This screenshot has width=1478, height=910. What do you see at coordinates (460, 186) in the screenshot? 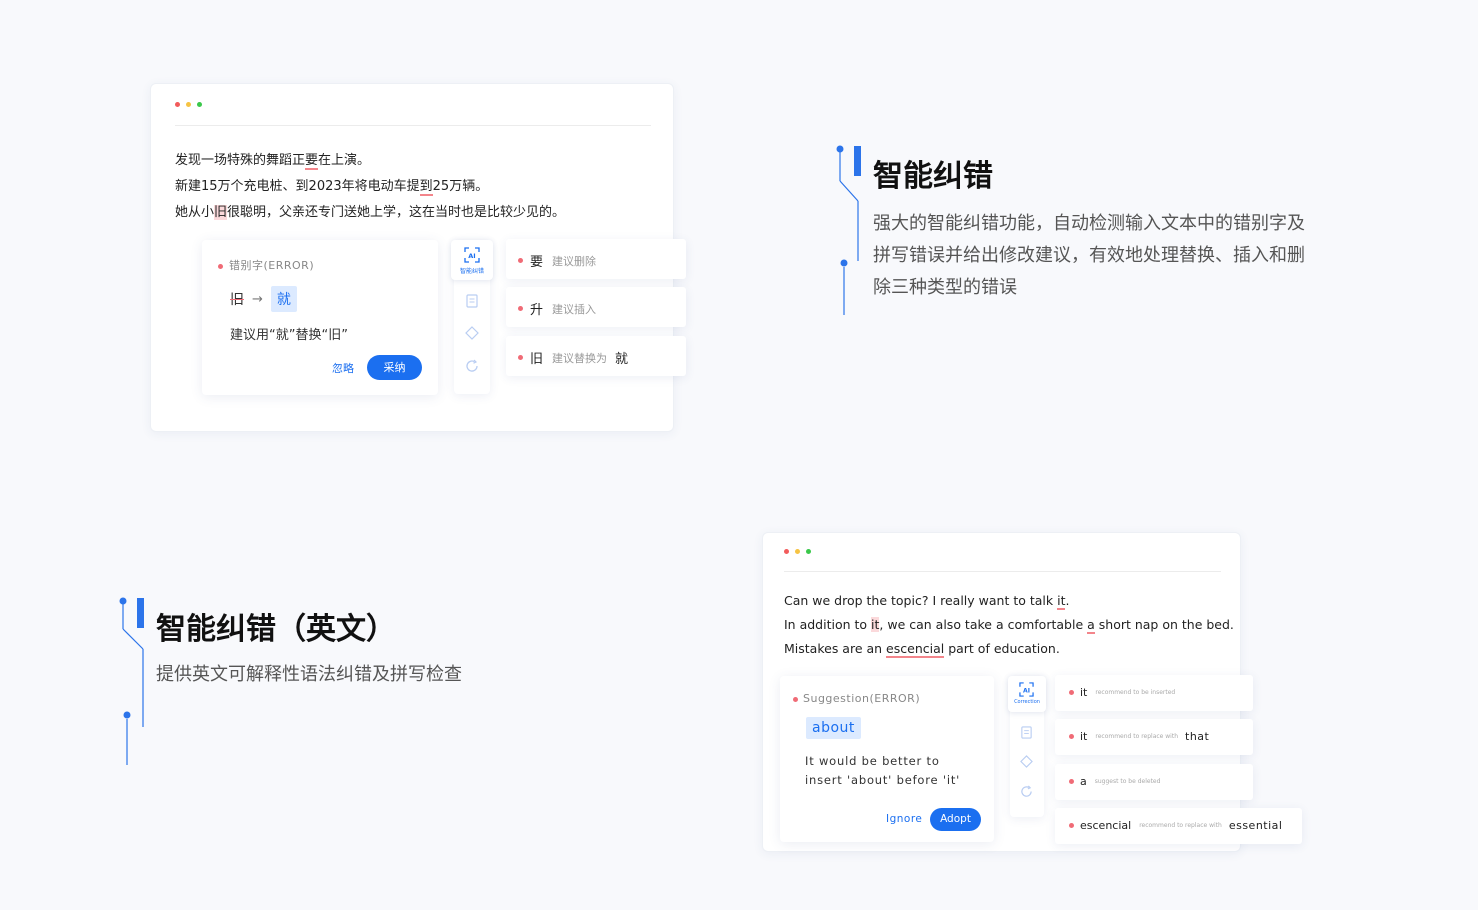
I see `text-segment: 25万辆。` at bounding box center [460, 186].